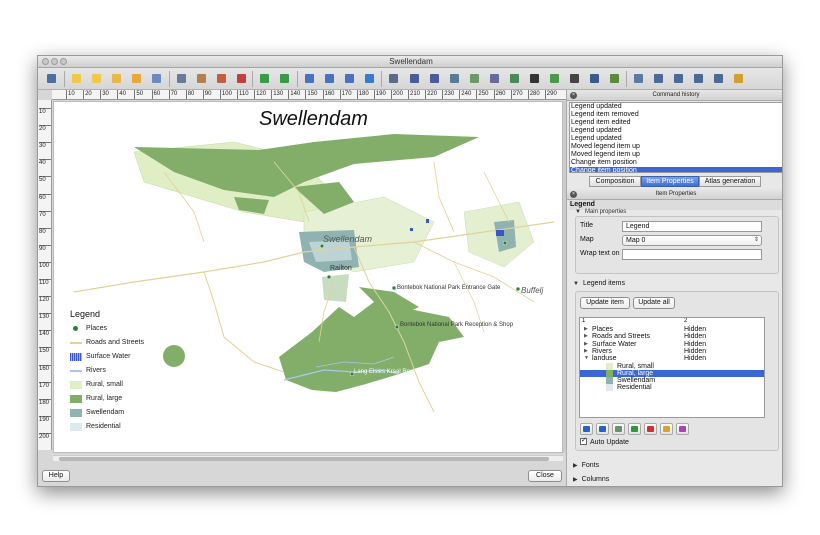 This screenshot has height=535, width=820. Describe the element at coordinates (666, 429) in the screenshot. I see `edit-item-icon` at that location.